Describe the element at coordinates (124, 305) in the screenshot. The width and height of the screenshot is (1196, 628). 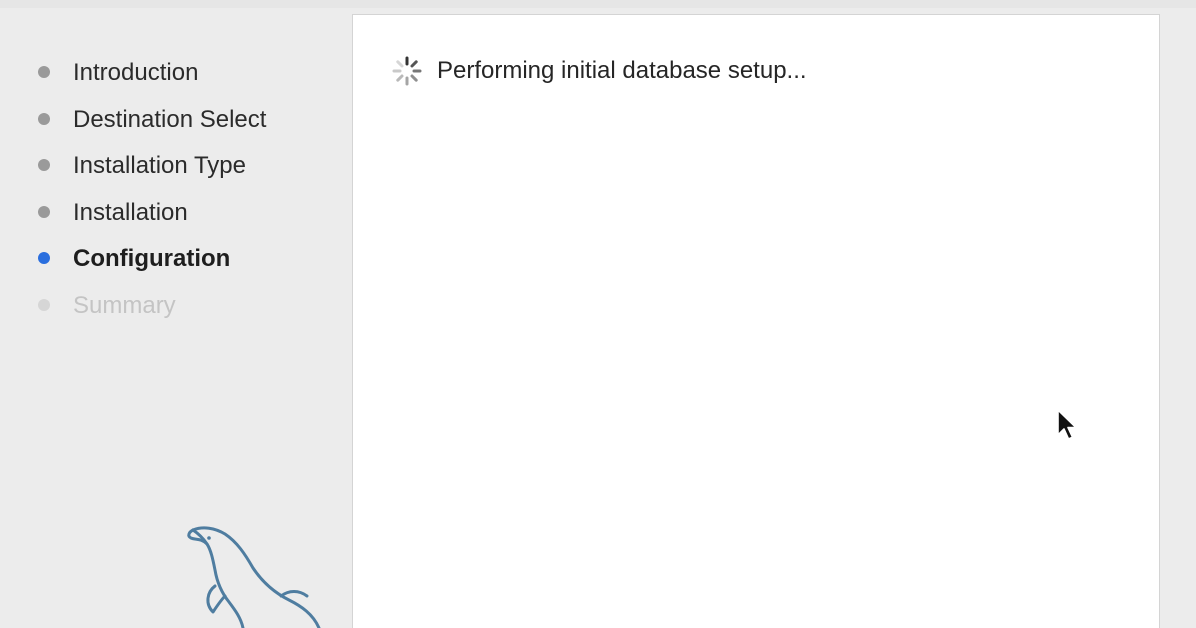
I see `step-label: Summary` at that location.